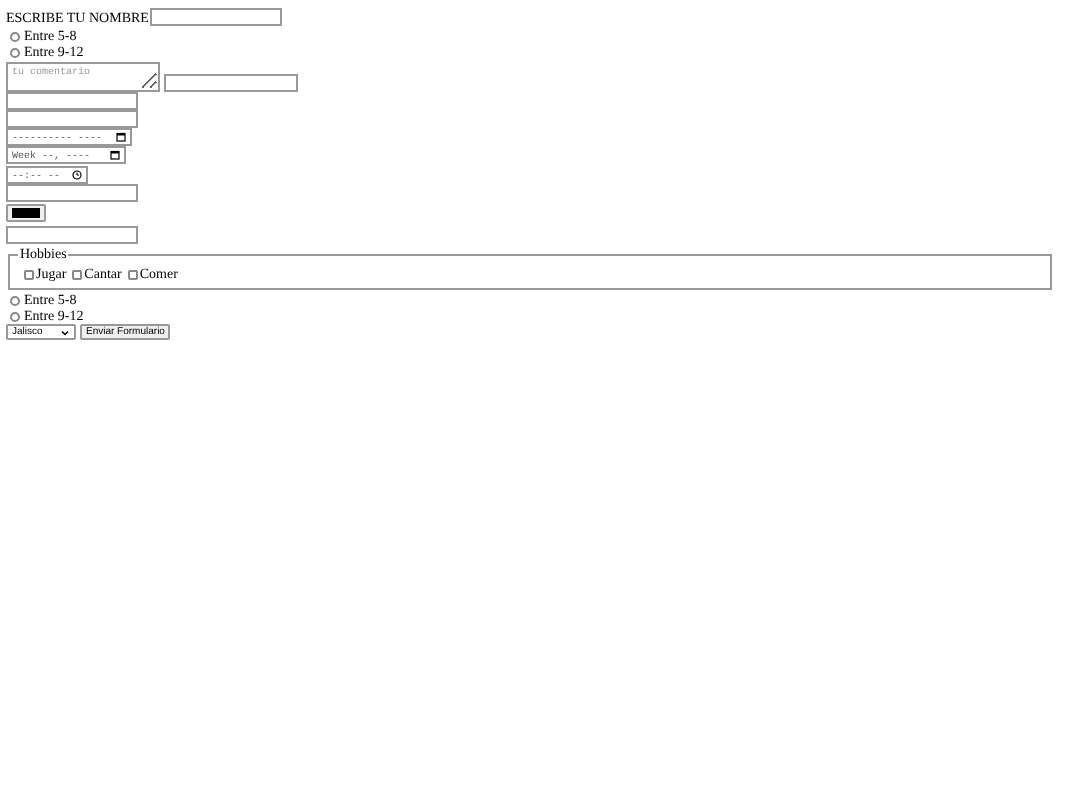  What do you see at coordinates (216, 17) in the screenshot?
I see `name-input` at bounding box center [216, 17].